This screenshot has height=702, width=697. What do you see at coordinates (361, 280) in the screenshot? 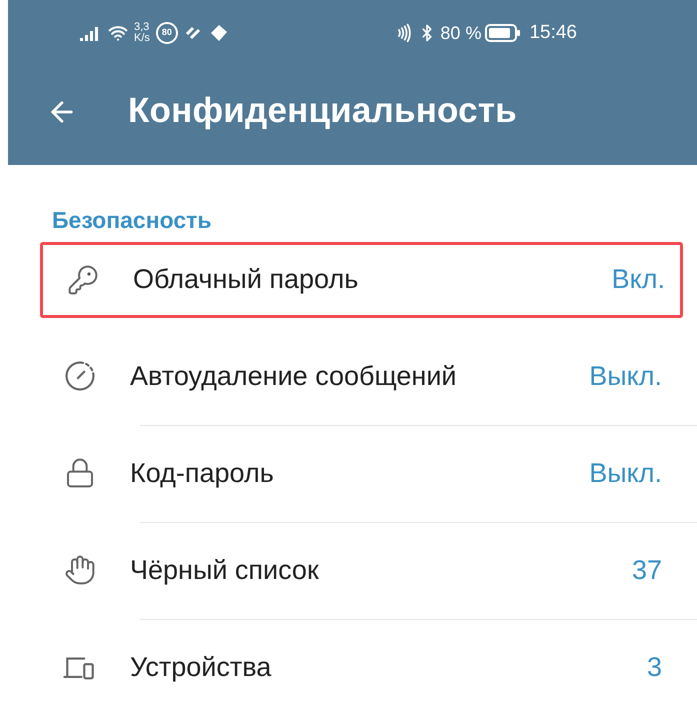
I see `settings-item: Облачный пароль Вкл.` at bounding box center [361, 280].